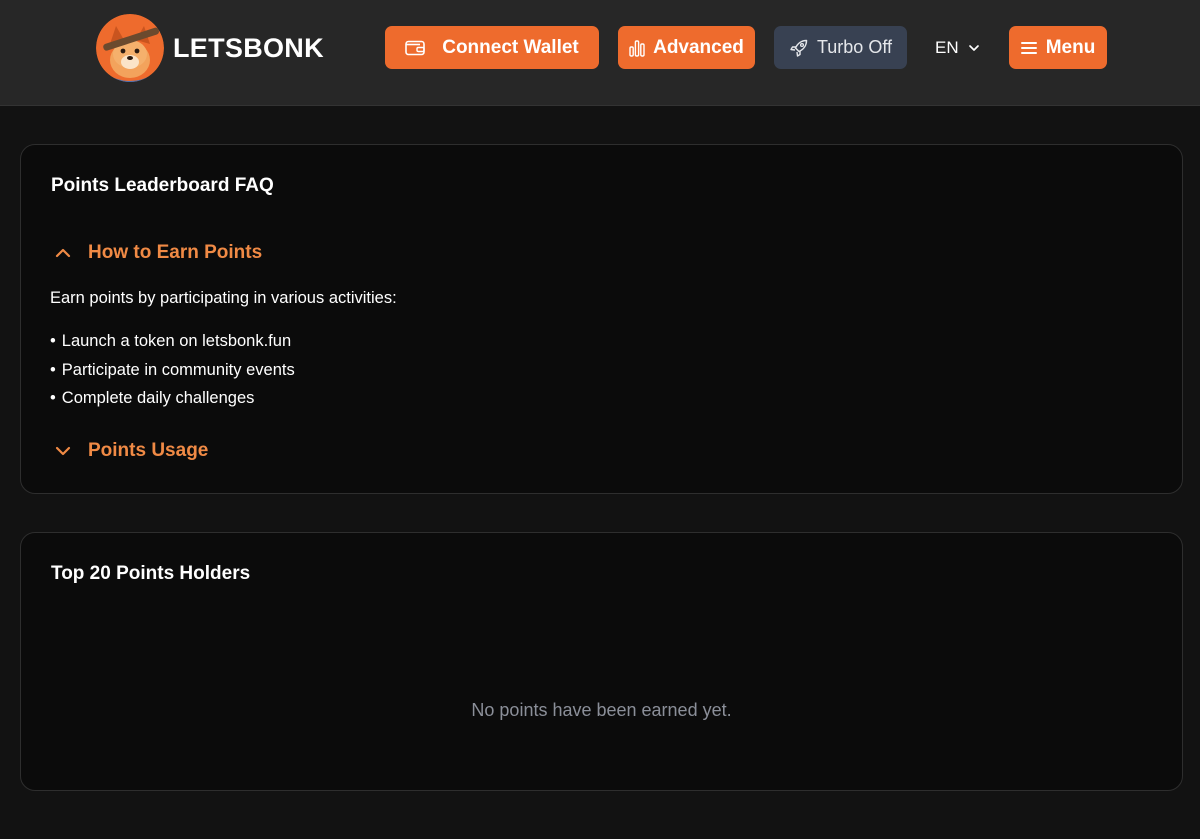  What do you see at coordinates (947, 47) in the screenshot?
I see `language-label: EN` at bounding box center [947, 47].